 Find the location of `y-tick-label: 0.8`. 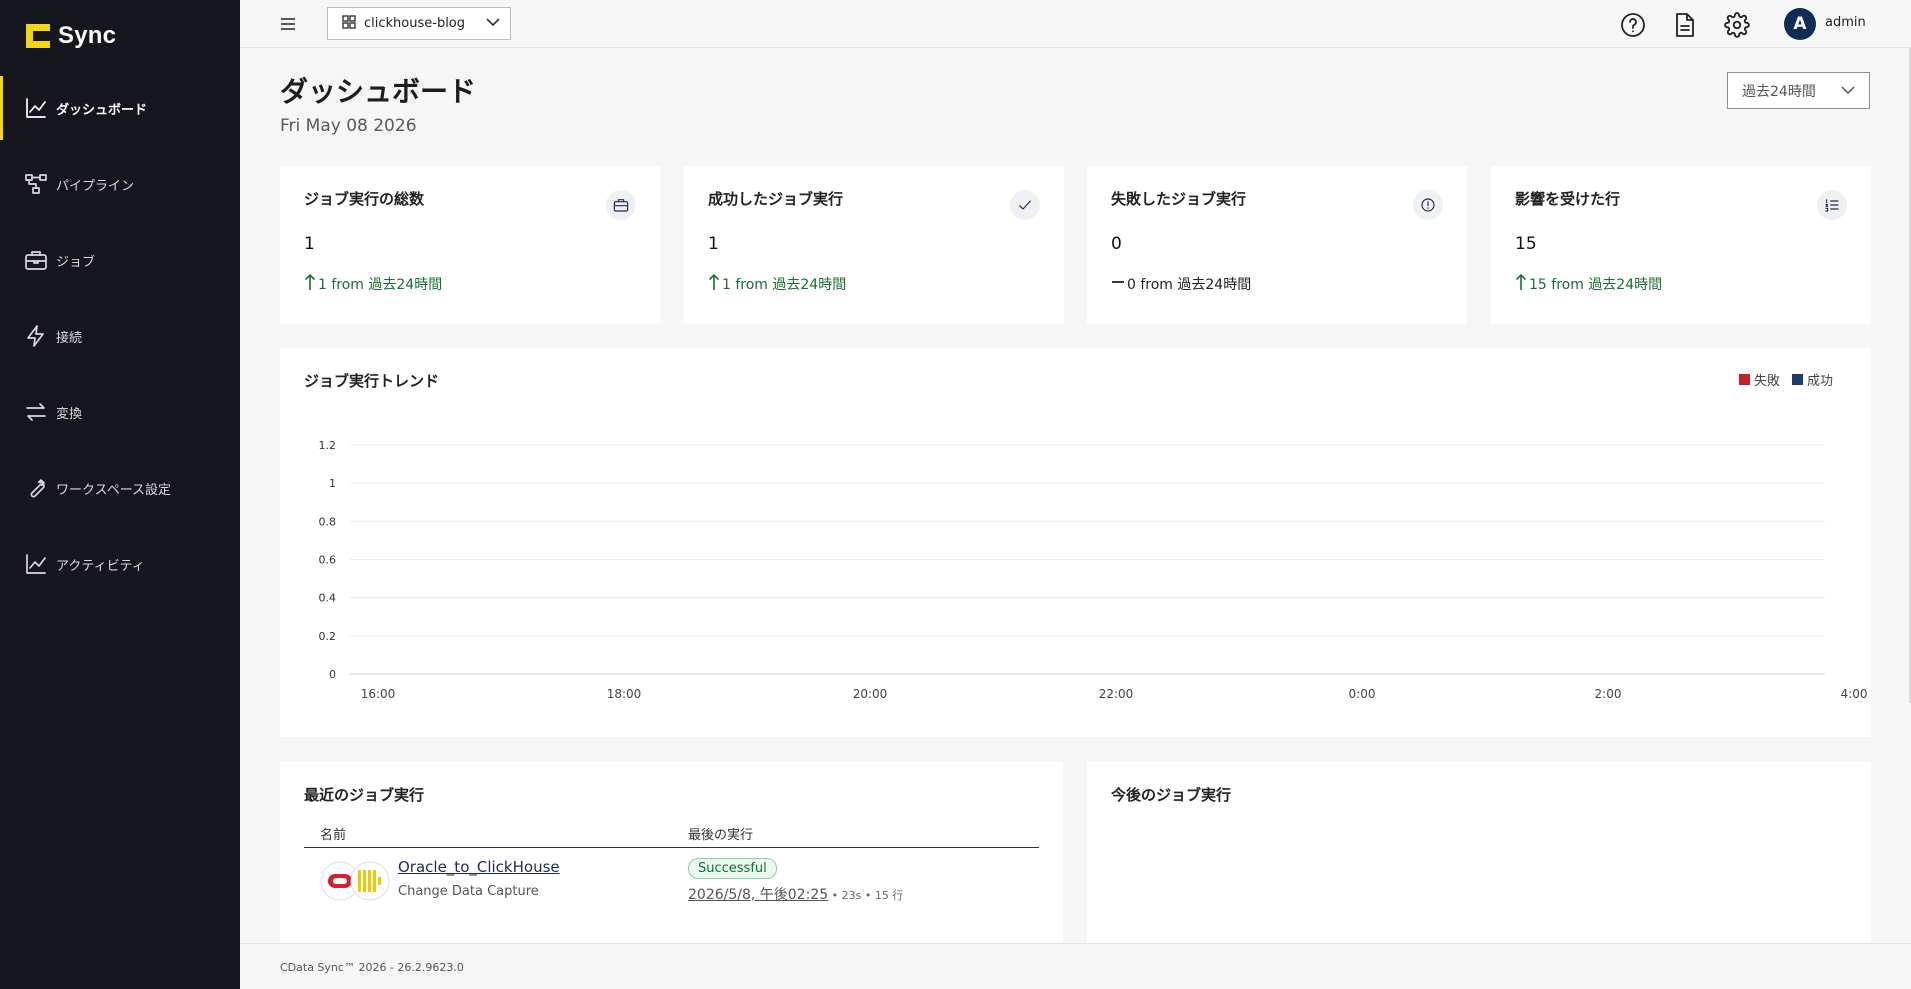

y-tick-label: 0.8 is located at coordinates (328, 521).